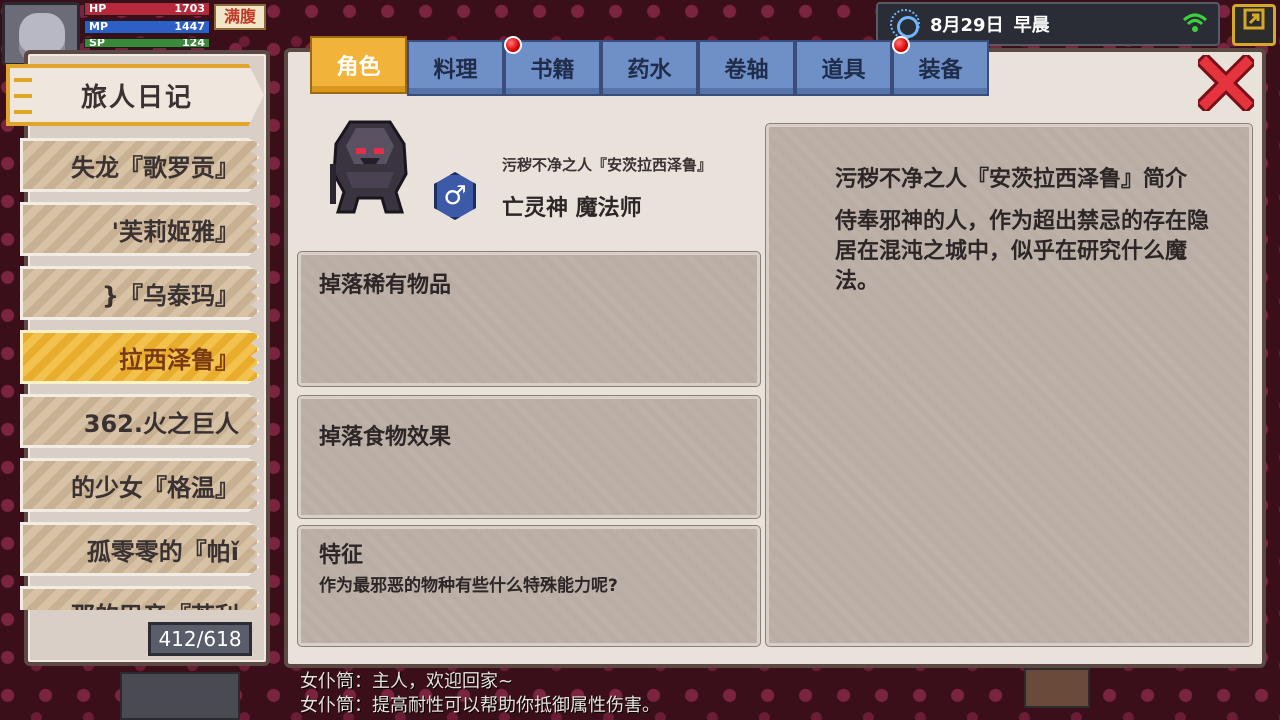 The width and height of the screenshot is (1280, 720). What do you see at coordinates (140, 229) in the screenshot?
I see `journal-entry: '芙莉姬雅』` at bounding box center [140, 229].